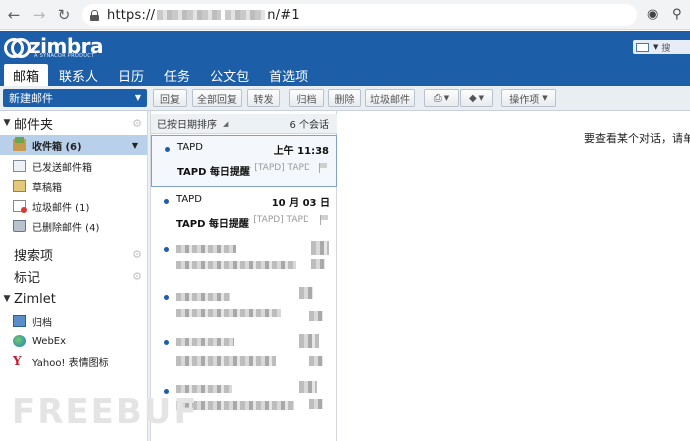 This screenshot has height=441, width=690. I want to click on zimbra-logo-icon, so click(17, 47).